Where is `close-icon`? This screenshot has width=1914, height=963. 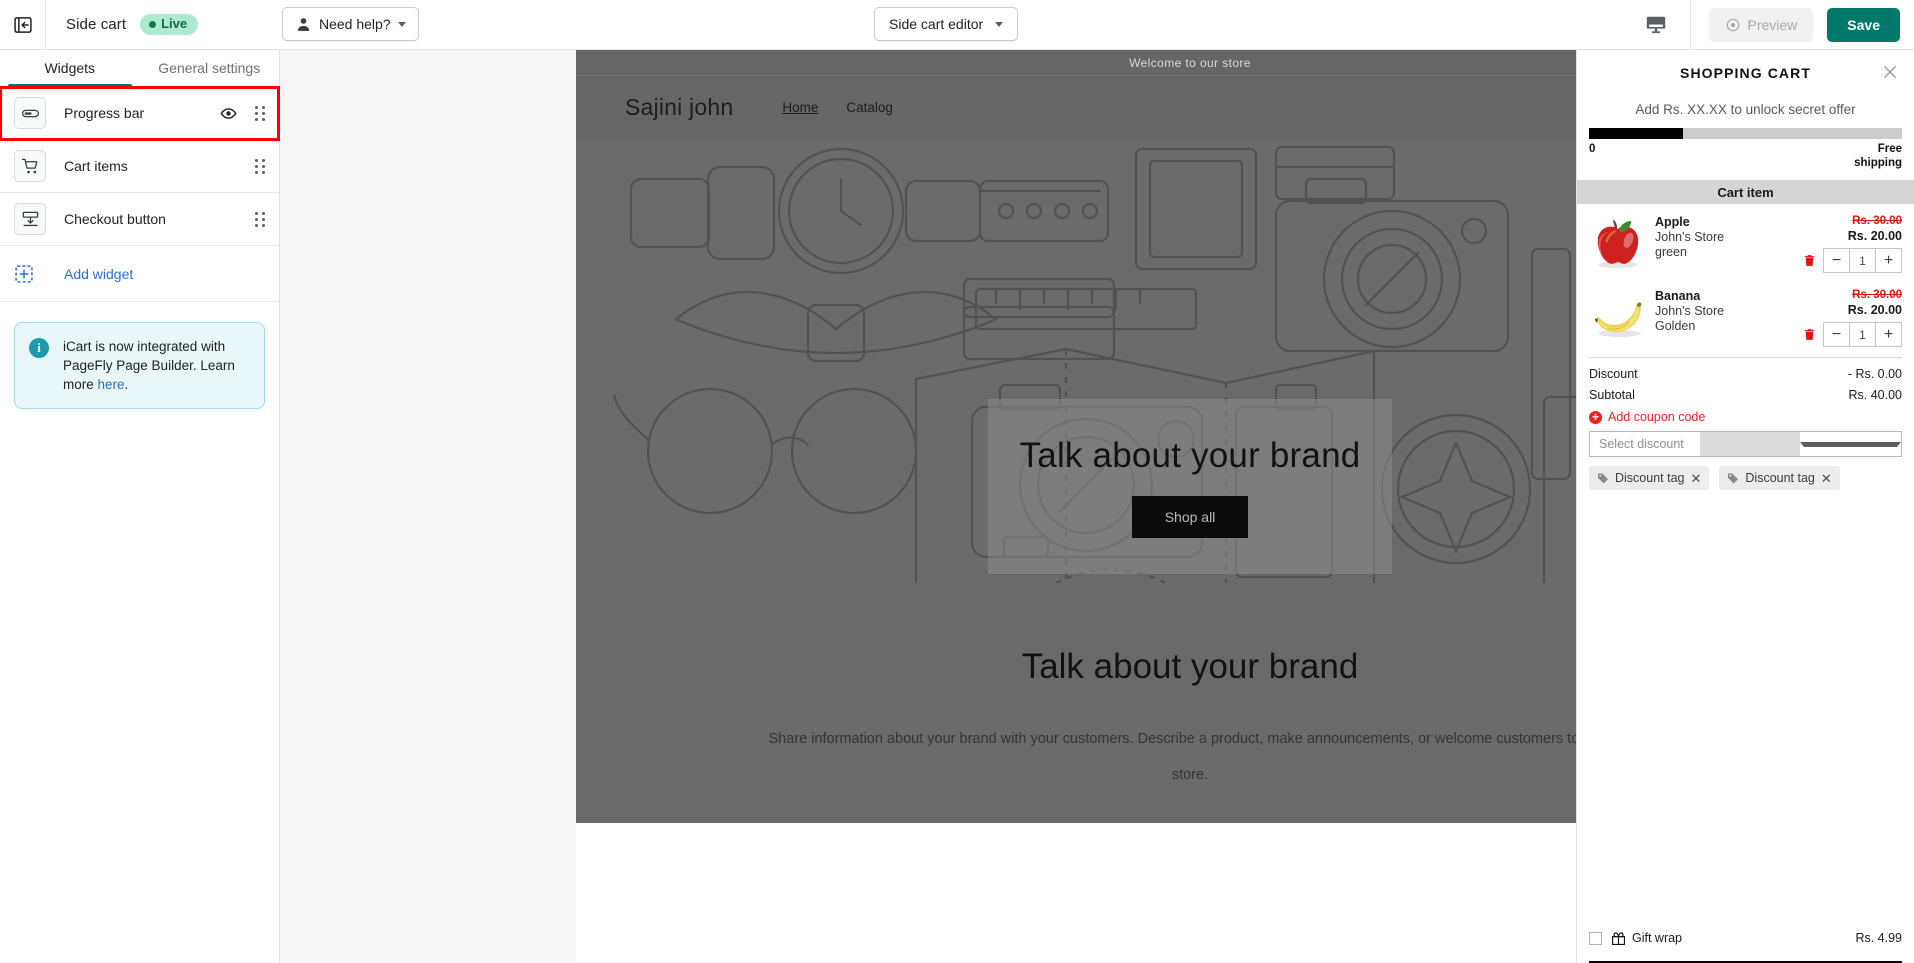 close-icon is located at coordinates (1890, 72).